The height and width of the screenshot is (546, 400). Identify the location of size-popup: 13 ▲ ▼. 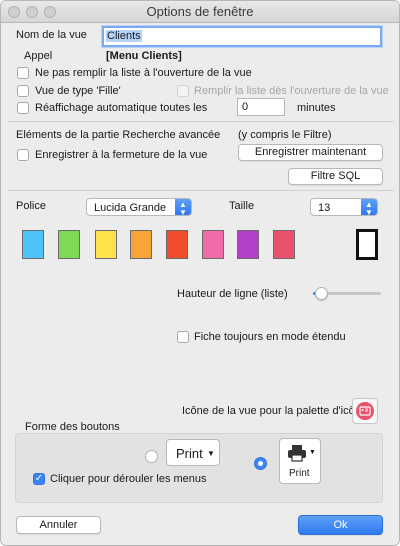
(344, 207).